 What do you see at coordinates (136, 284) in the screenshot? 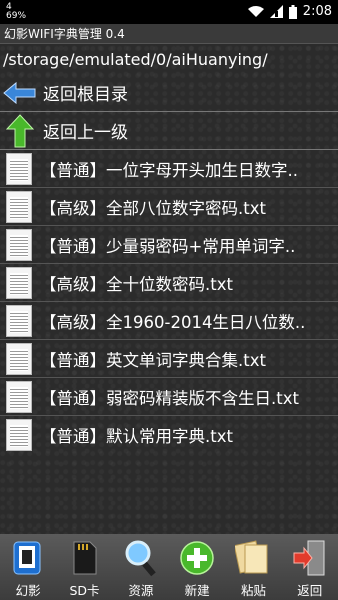
I see `file-name: 【高级】全十位数密码.txt` at bounding box center [136, 284].